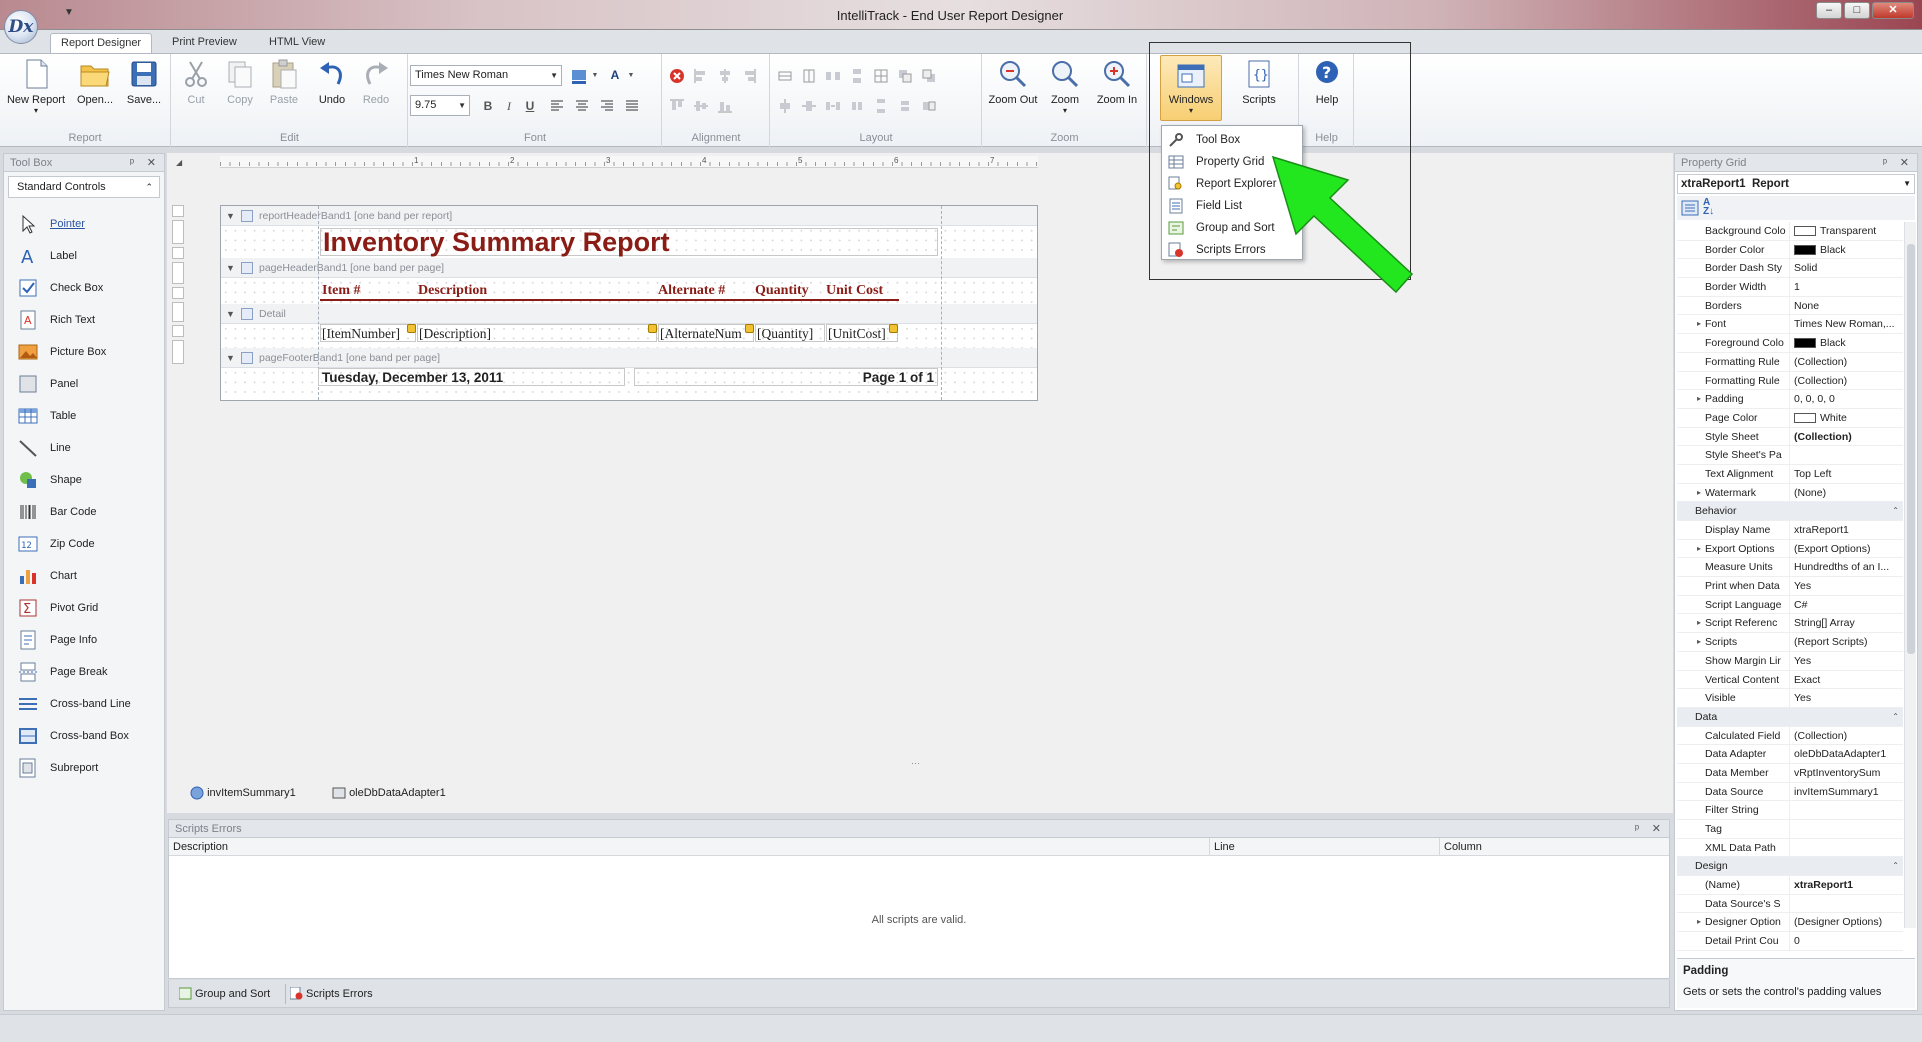 This screenshot has width=1922, height=1042. What do you see at coordinates (240, 82) in the screenshot?
I see `copy-button: Copy` at bounding box center [240, 82].